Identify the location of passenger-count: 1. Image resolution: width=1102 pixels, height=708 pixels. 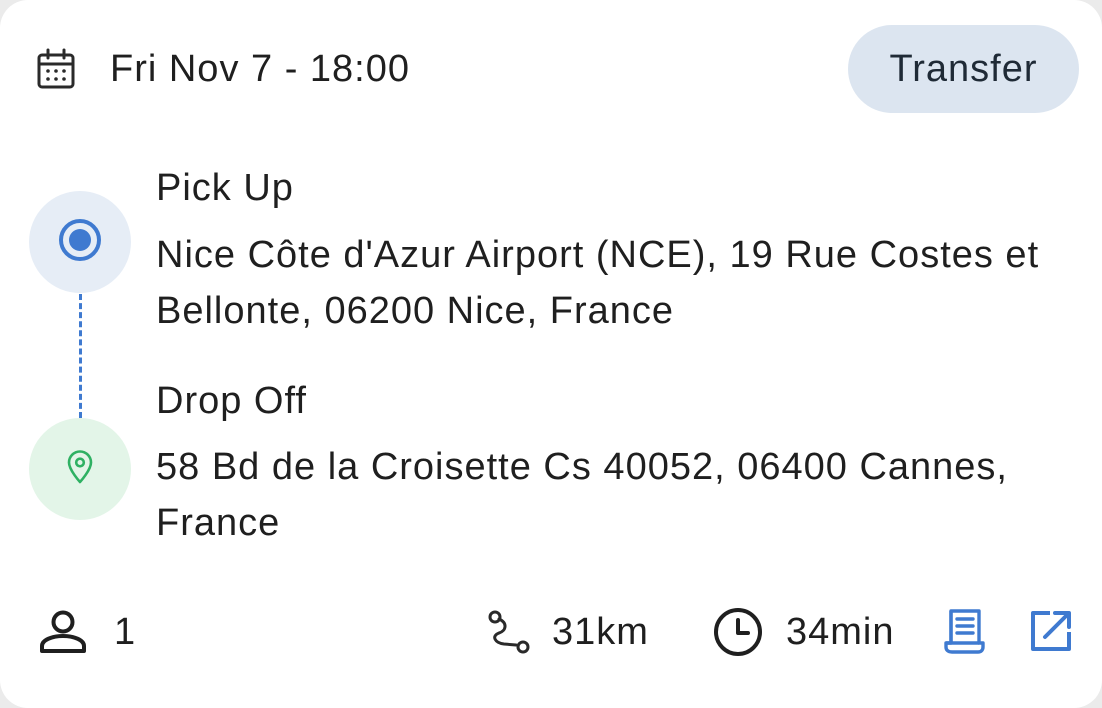
(87, 632).